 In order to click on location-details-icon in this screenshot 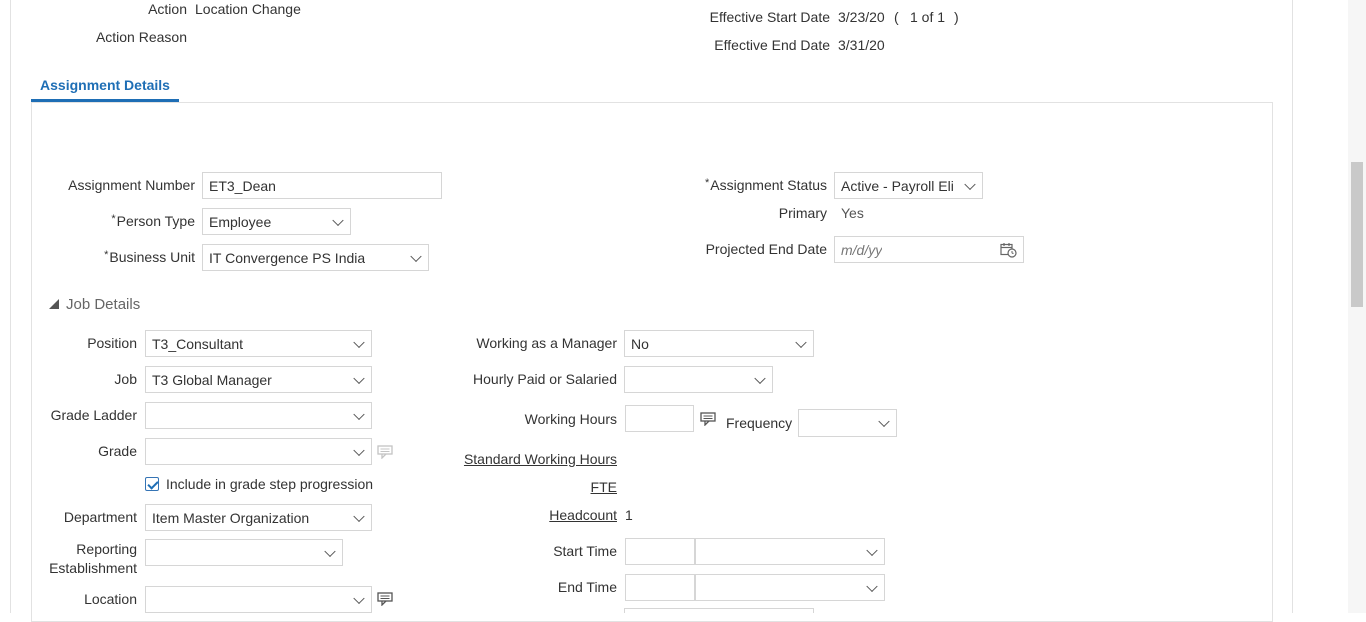, I will do `click(385, 599)`.